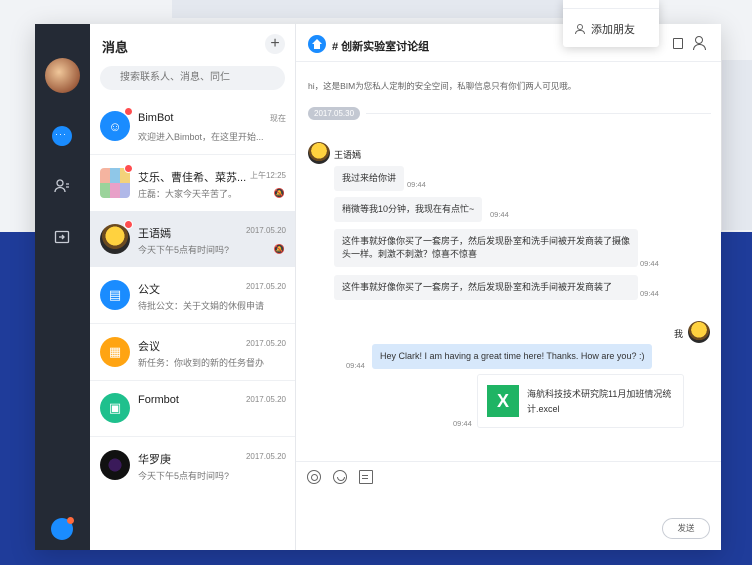 The width and height of the screenshot is (752, 565). Describe the element at coordinates (334, 113) in the screenshot. I see `date-divider: 2017.05.30` at that location.